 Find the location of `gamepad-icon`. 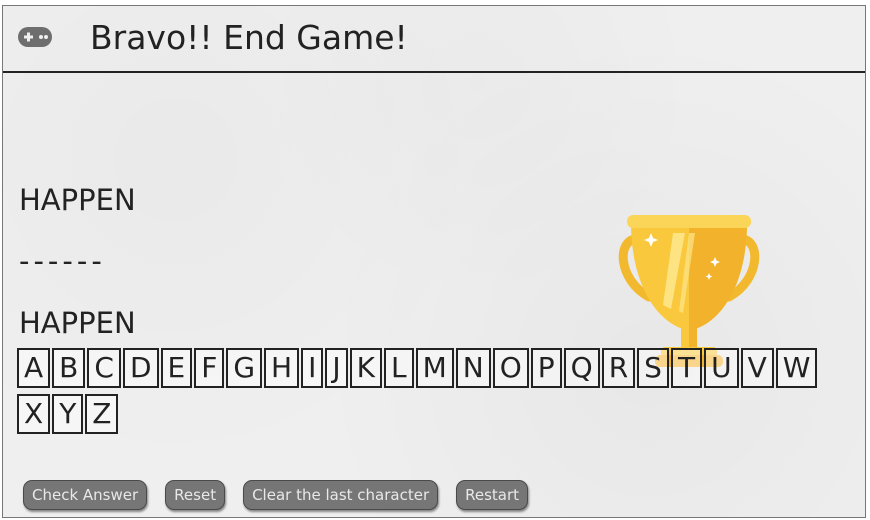

gamepad-icon is located at coordinates (35, 37).